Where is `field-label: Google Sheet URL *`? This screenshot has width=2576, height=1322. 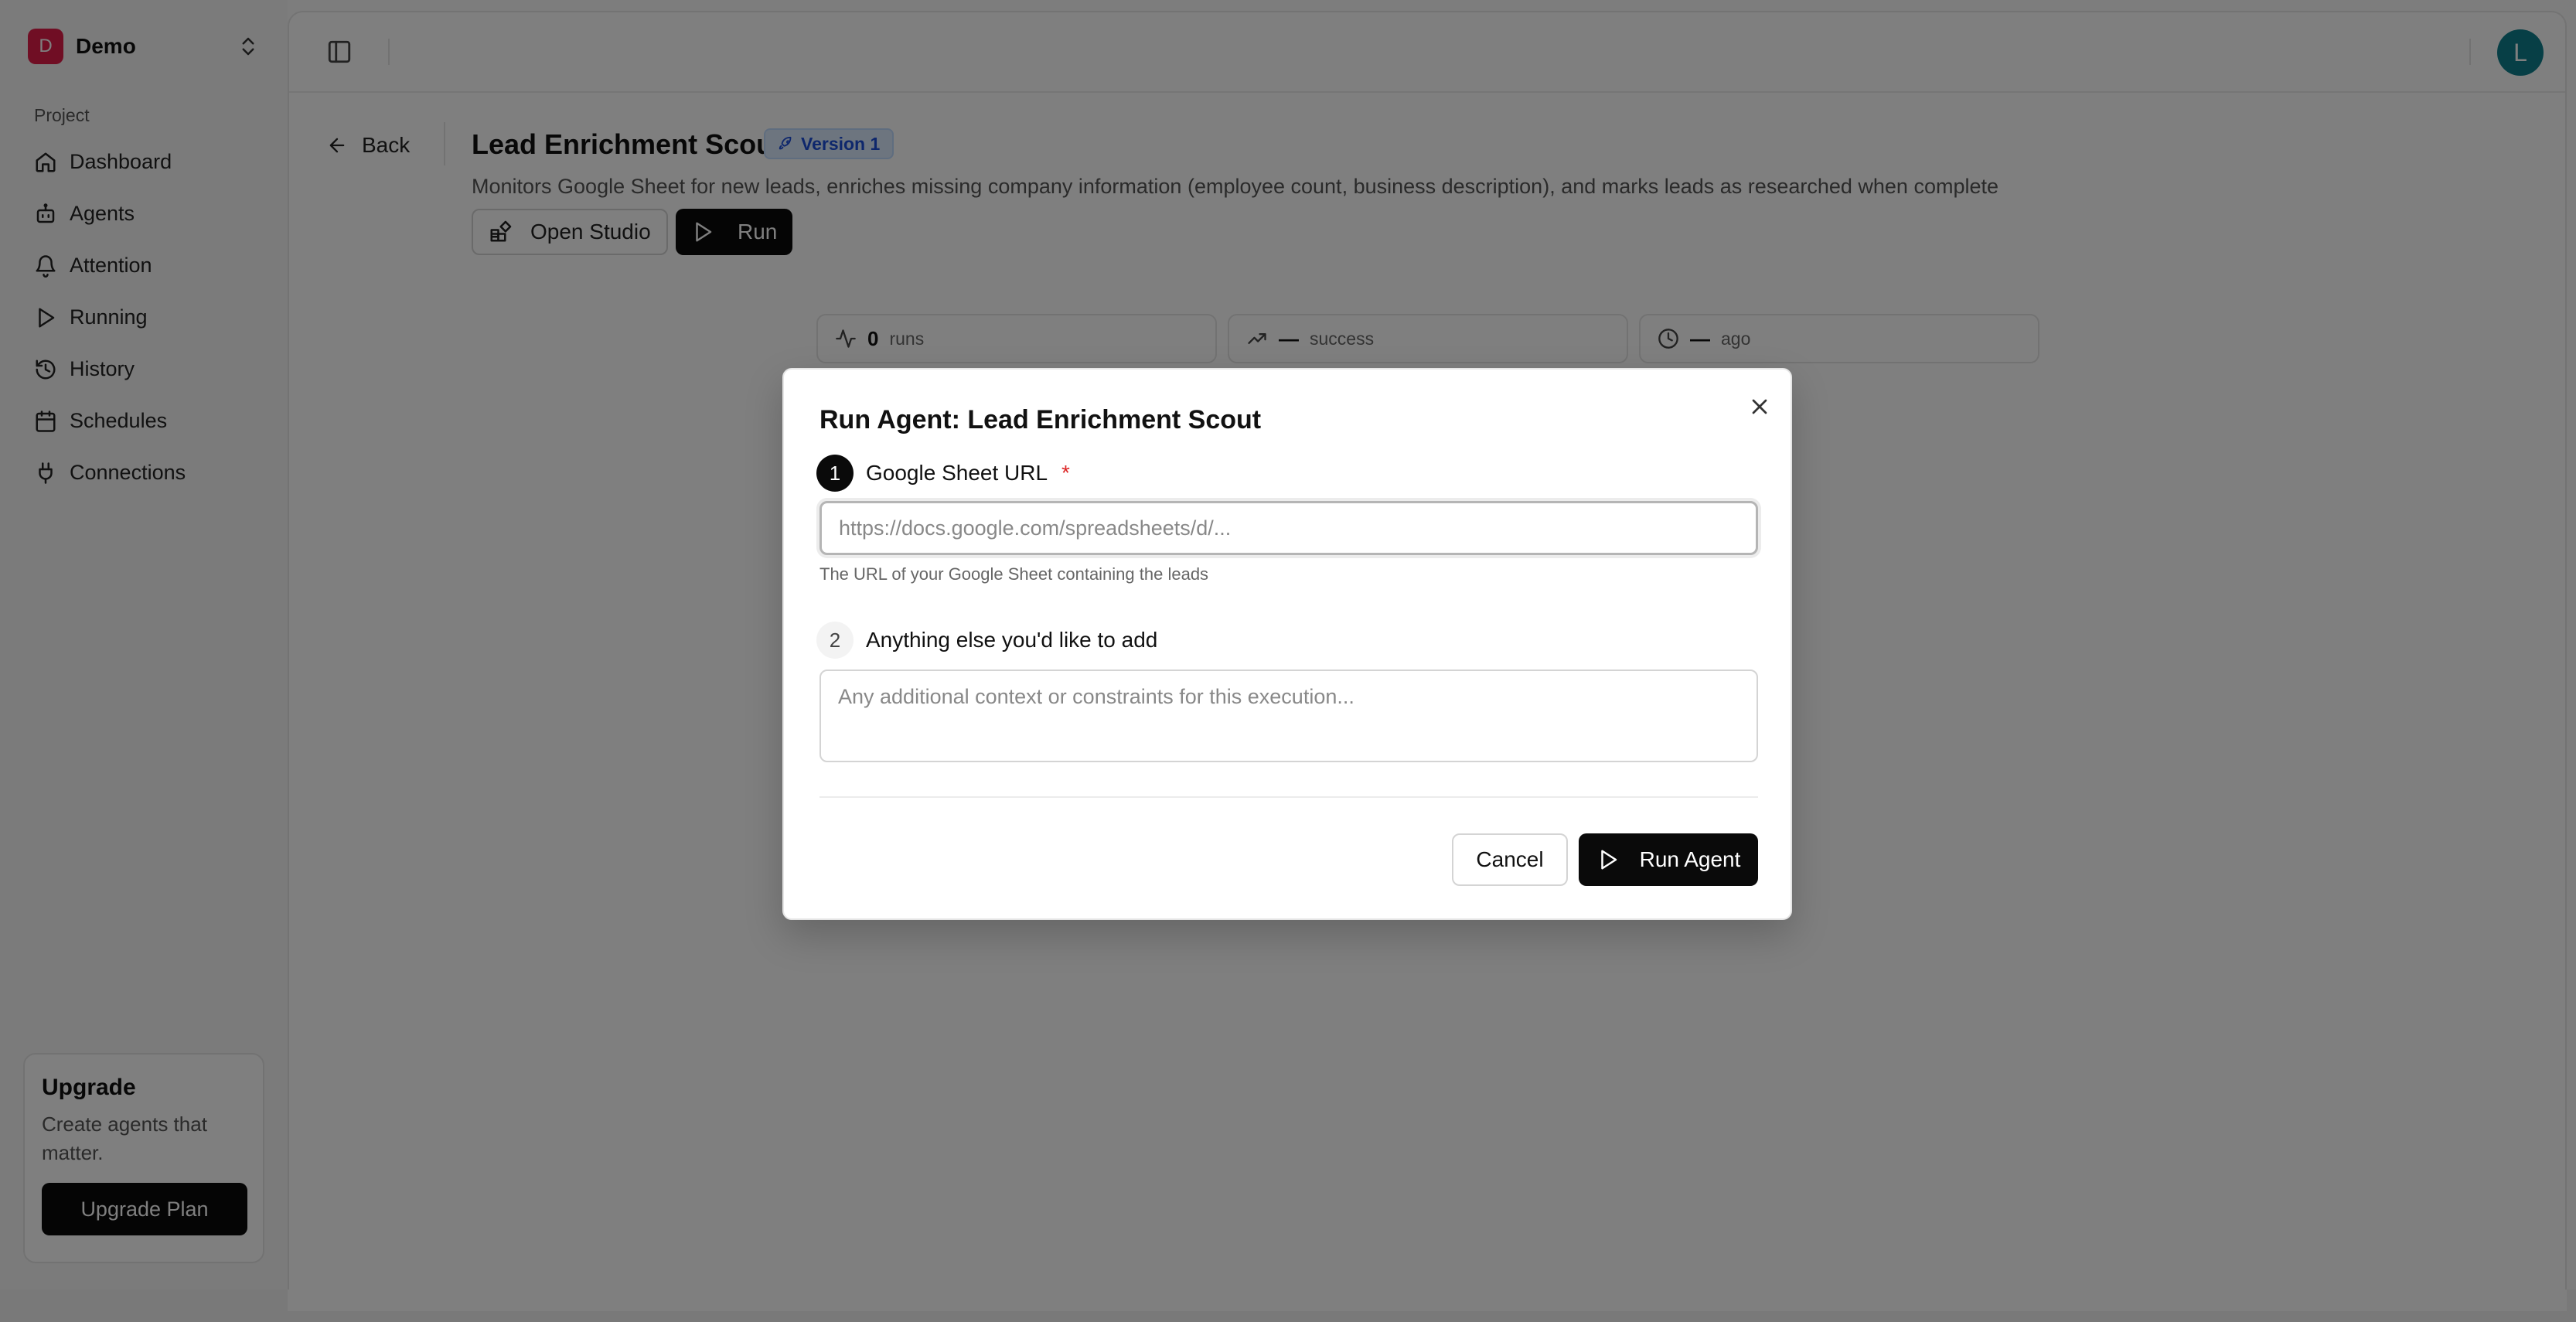 field-label: Google Sheet URL * is located at coordinates (968, 473).